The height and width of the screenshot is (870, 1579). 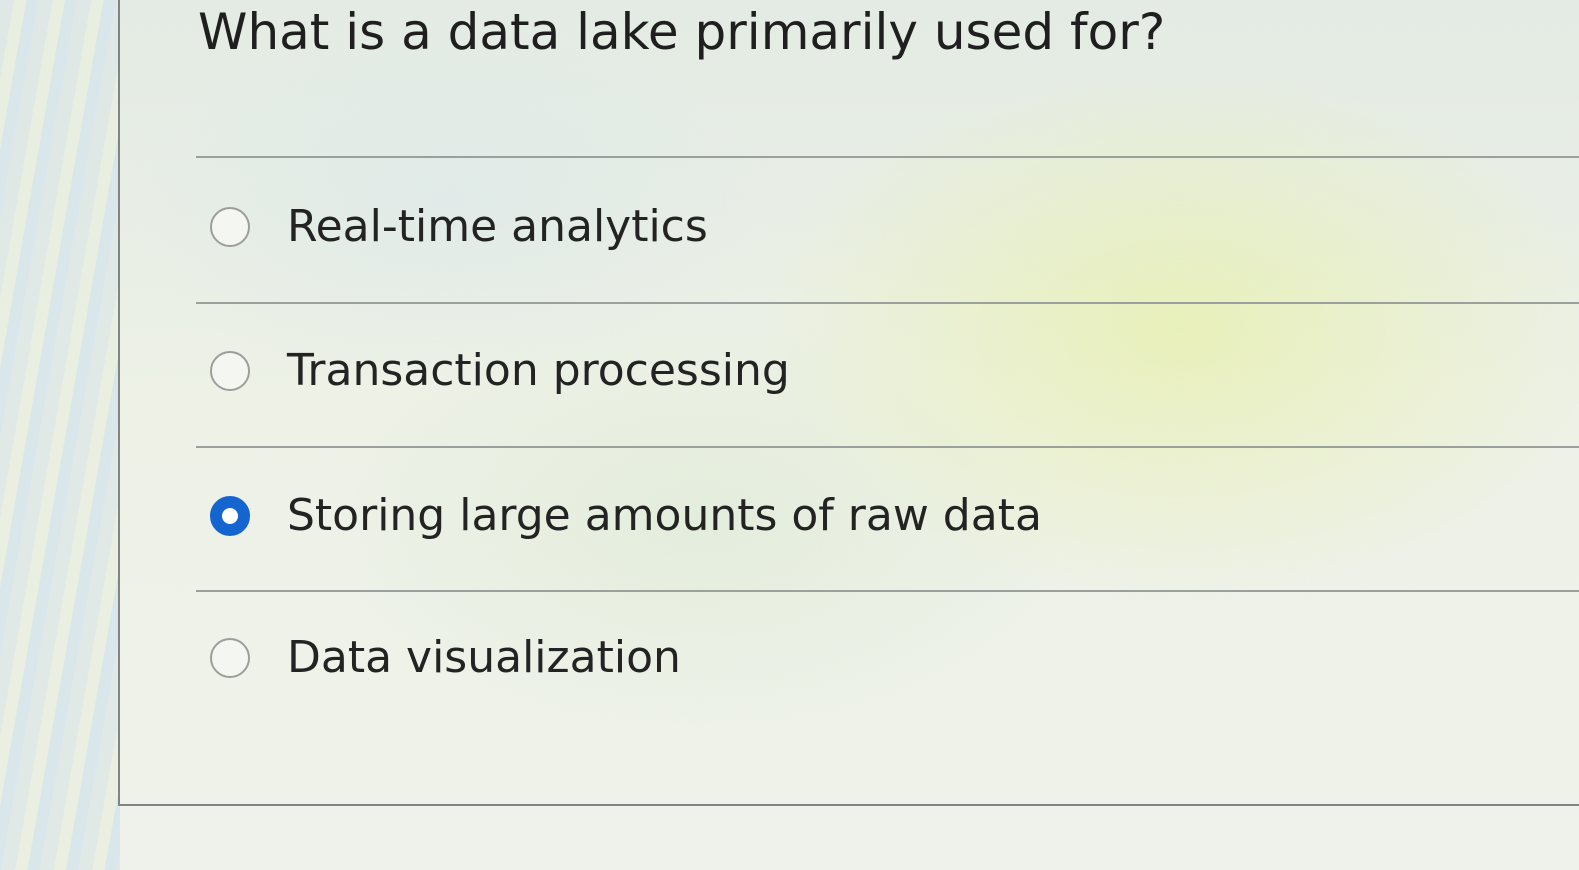 I want to click on option-label: Real-time analytics, so click(x=497, y=226).